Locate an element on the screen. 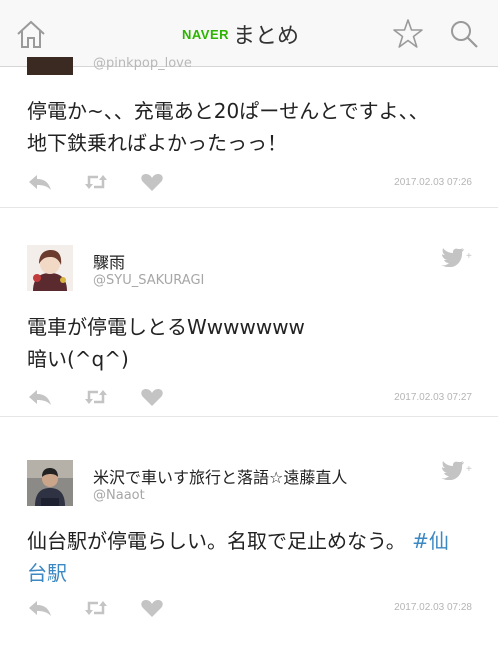 This screenshot has width=498, height=646. tweet-text-line: 台駅 is located at coordinates (247, 573).